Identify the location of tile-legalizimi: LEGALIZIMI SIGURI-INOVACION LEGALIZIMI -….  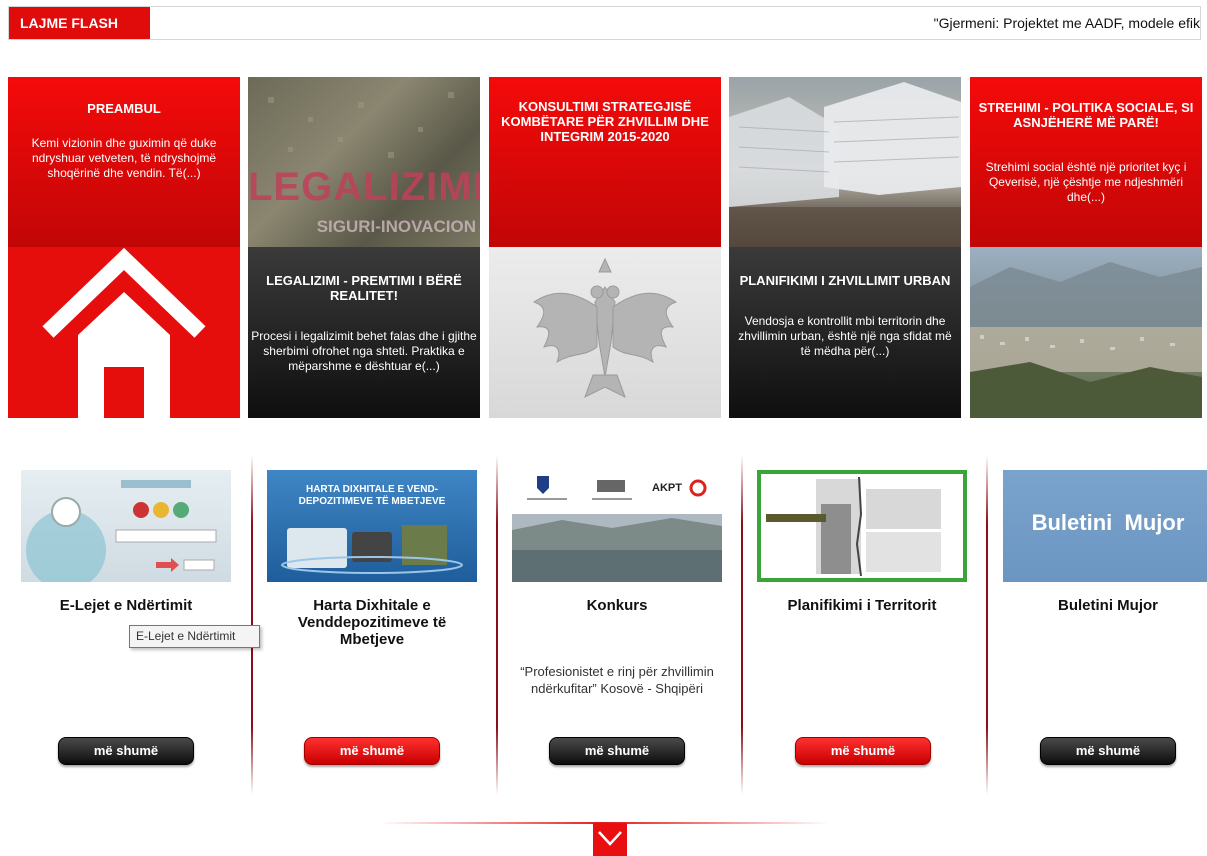
(364, 247).